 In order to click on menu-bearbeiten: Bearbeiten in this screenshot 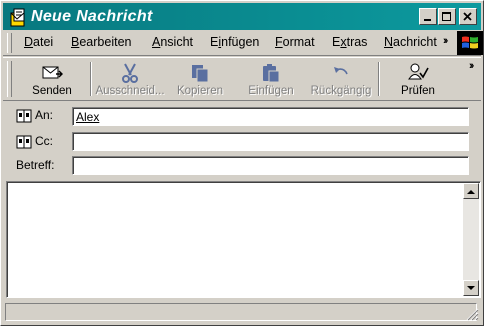, I will do `click(101, 42)`.